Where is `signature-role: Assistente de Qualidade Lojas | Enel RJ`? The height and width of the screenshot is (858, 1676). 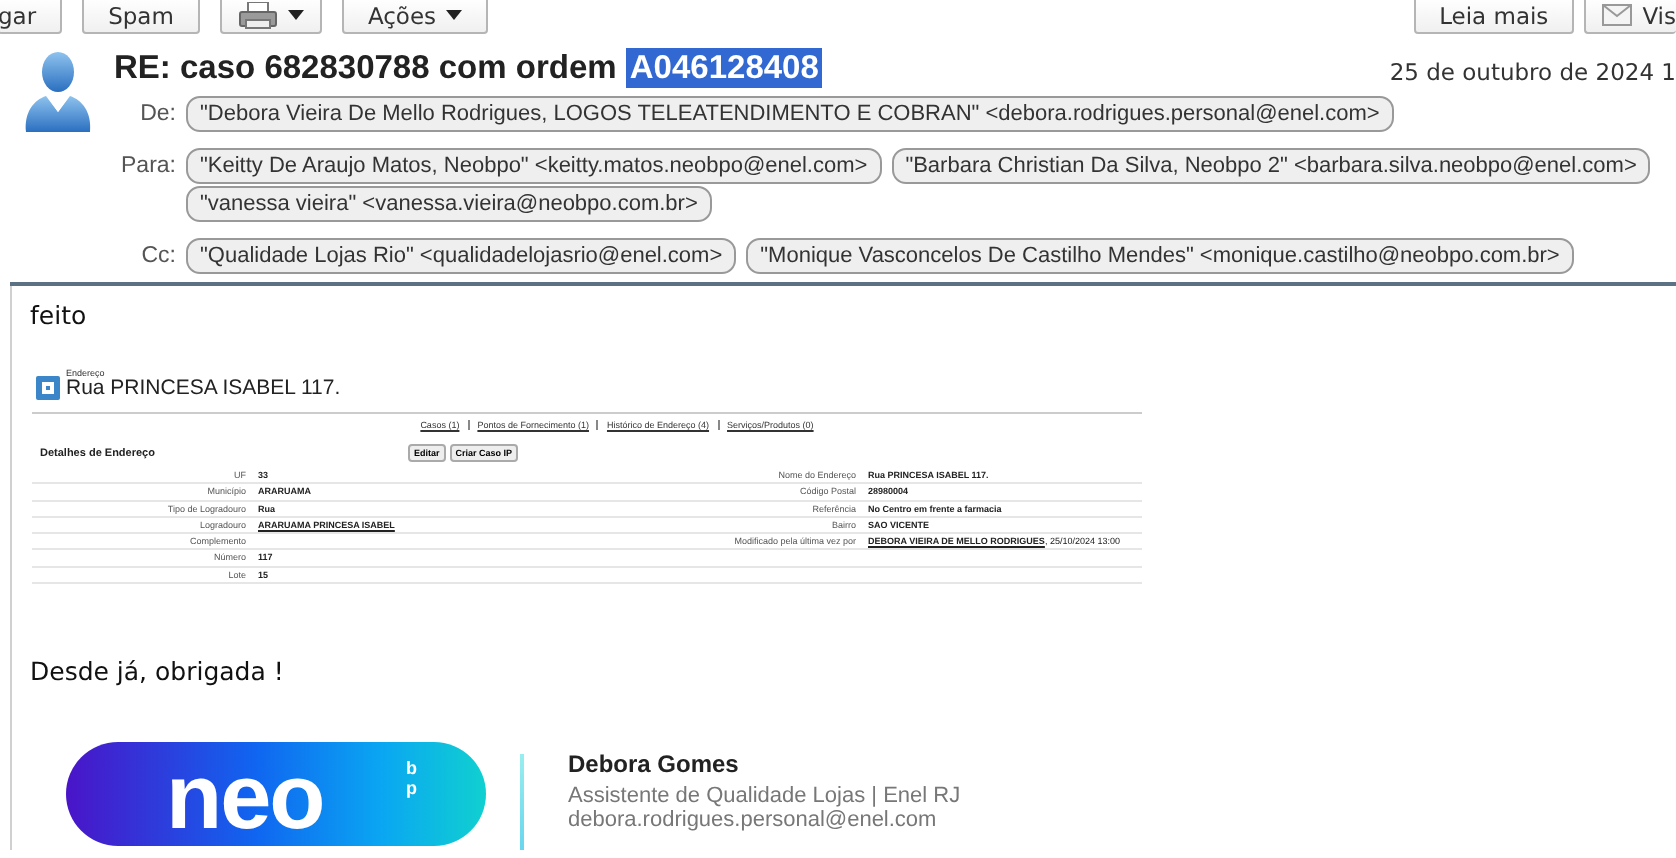 signature-role: Assistente de Qualidade Lojas | Enel RJ is located at coordinates (764, 796).